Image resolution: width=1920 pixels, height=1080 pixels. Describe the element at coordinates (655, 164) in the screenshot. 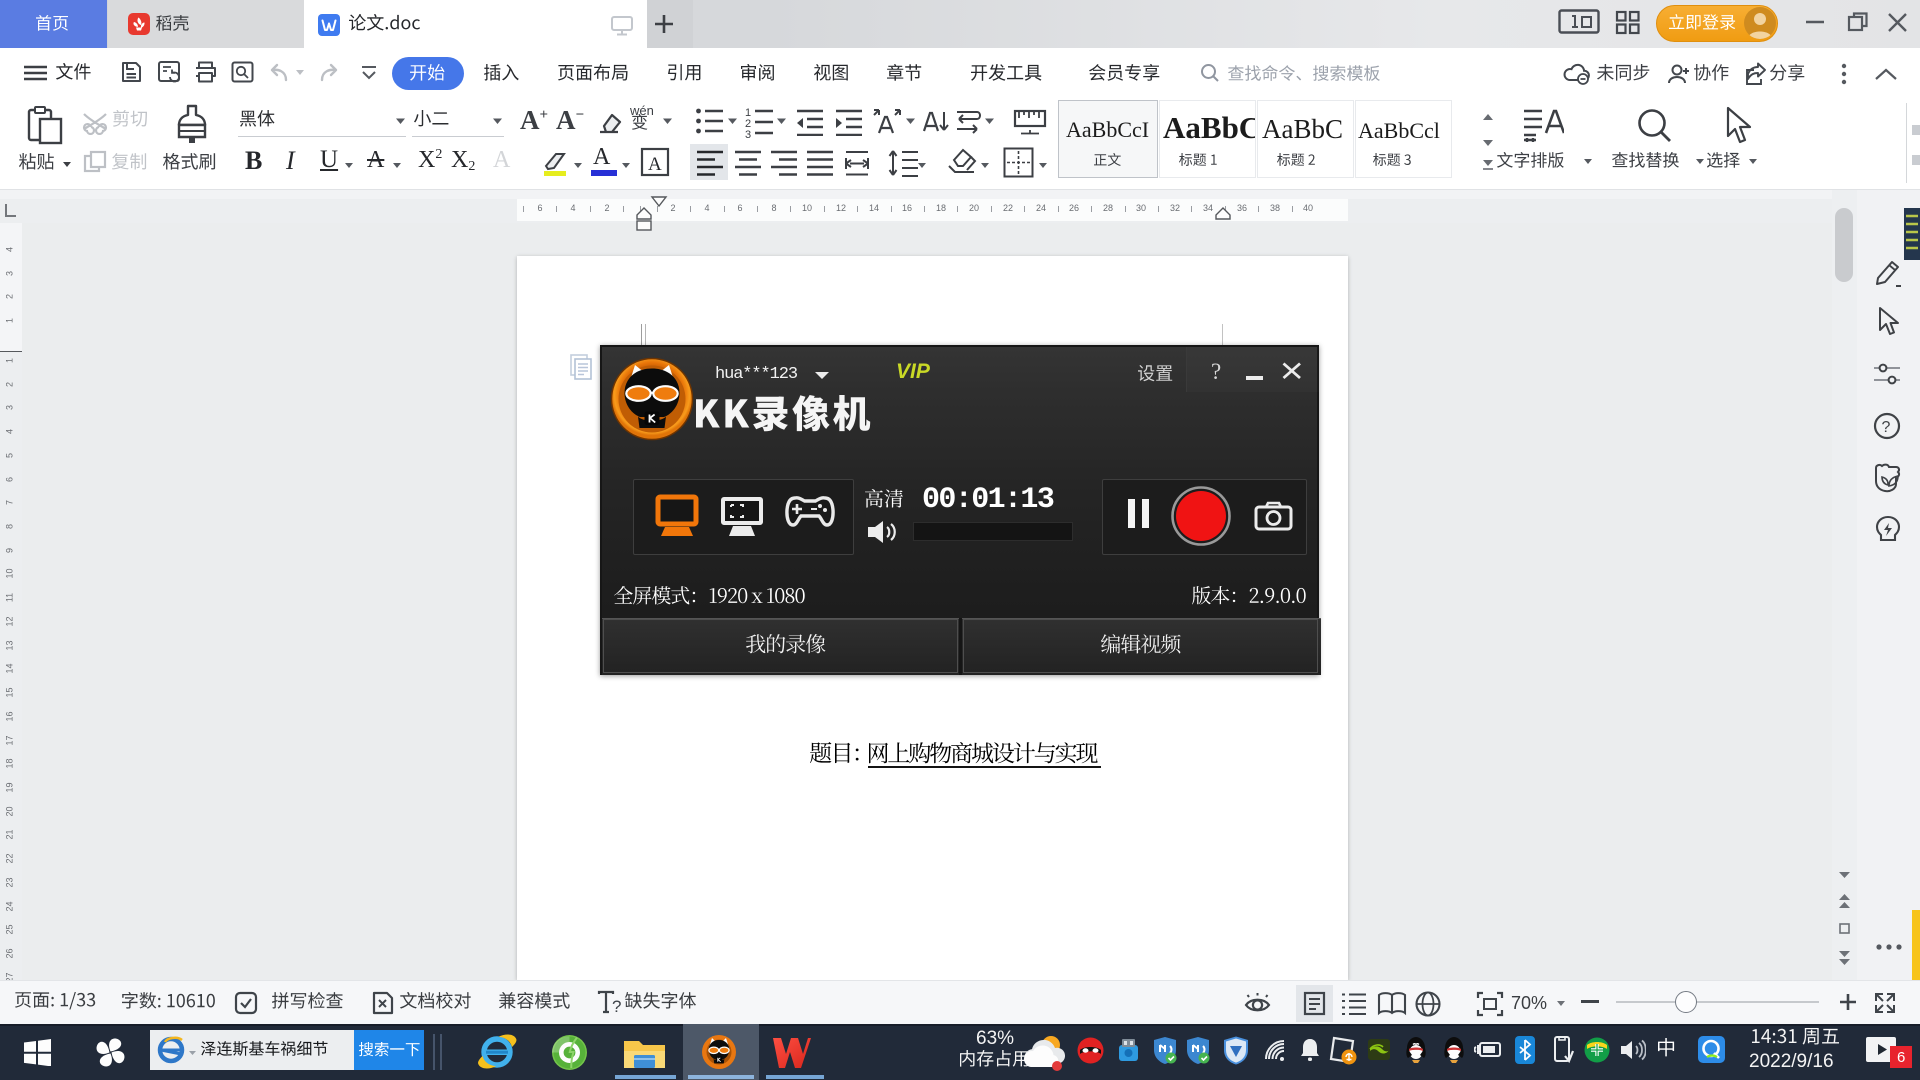

I see `svg-text: A` at that location.